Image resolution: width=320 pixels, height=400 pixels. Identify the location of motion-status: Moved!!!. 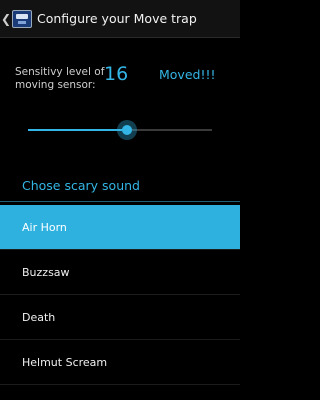
(187, 74).